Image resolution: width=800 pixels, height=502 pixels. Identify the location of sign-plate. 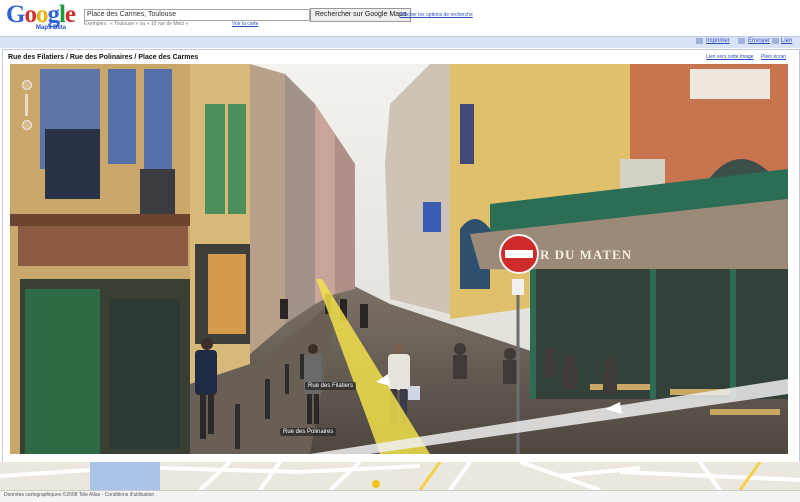
(518, 287).